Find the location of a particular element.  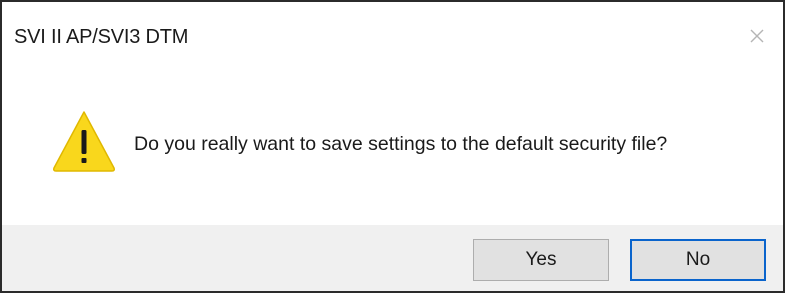

close-icon is located at coordinates (757, 36).